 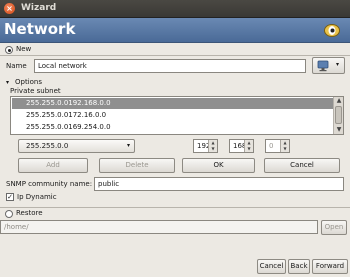 I want to click on network-icon, so click(x=323, y=66).